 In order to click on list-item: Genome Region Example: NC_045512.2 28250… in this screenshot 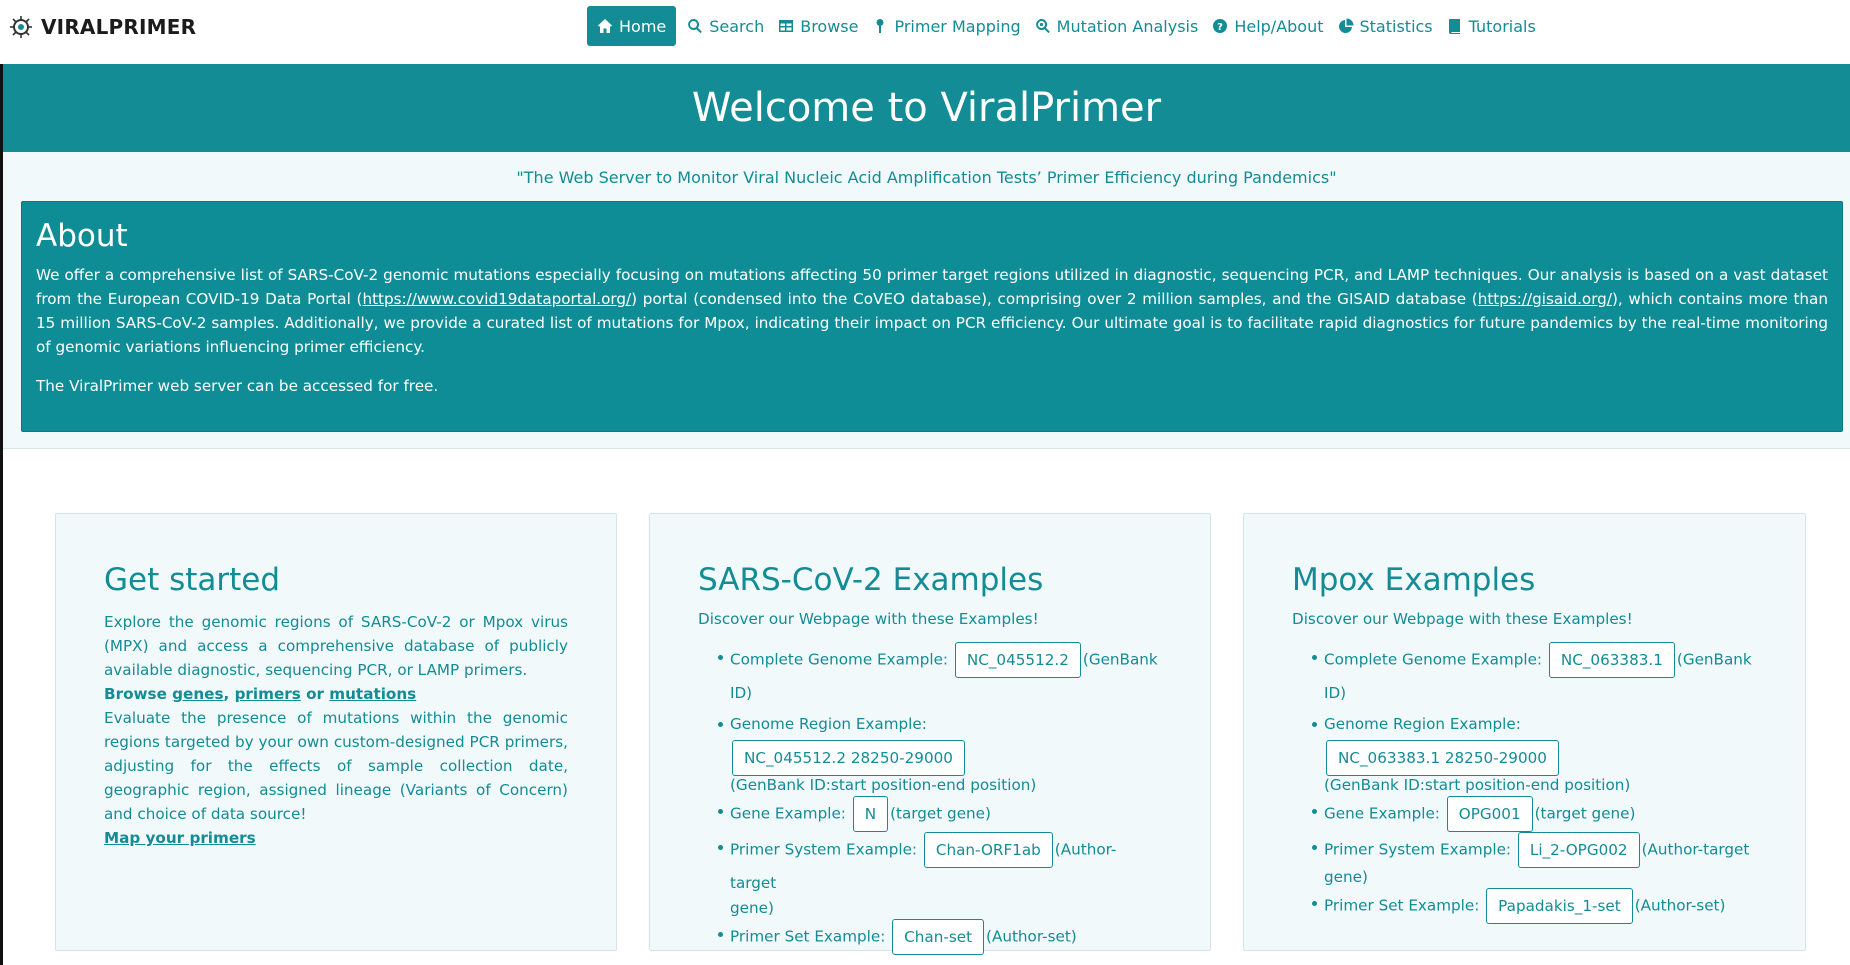, I will do `click(940, 752)`.